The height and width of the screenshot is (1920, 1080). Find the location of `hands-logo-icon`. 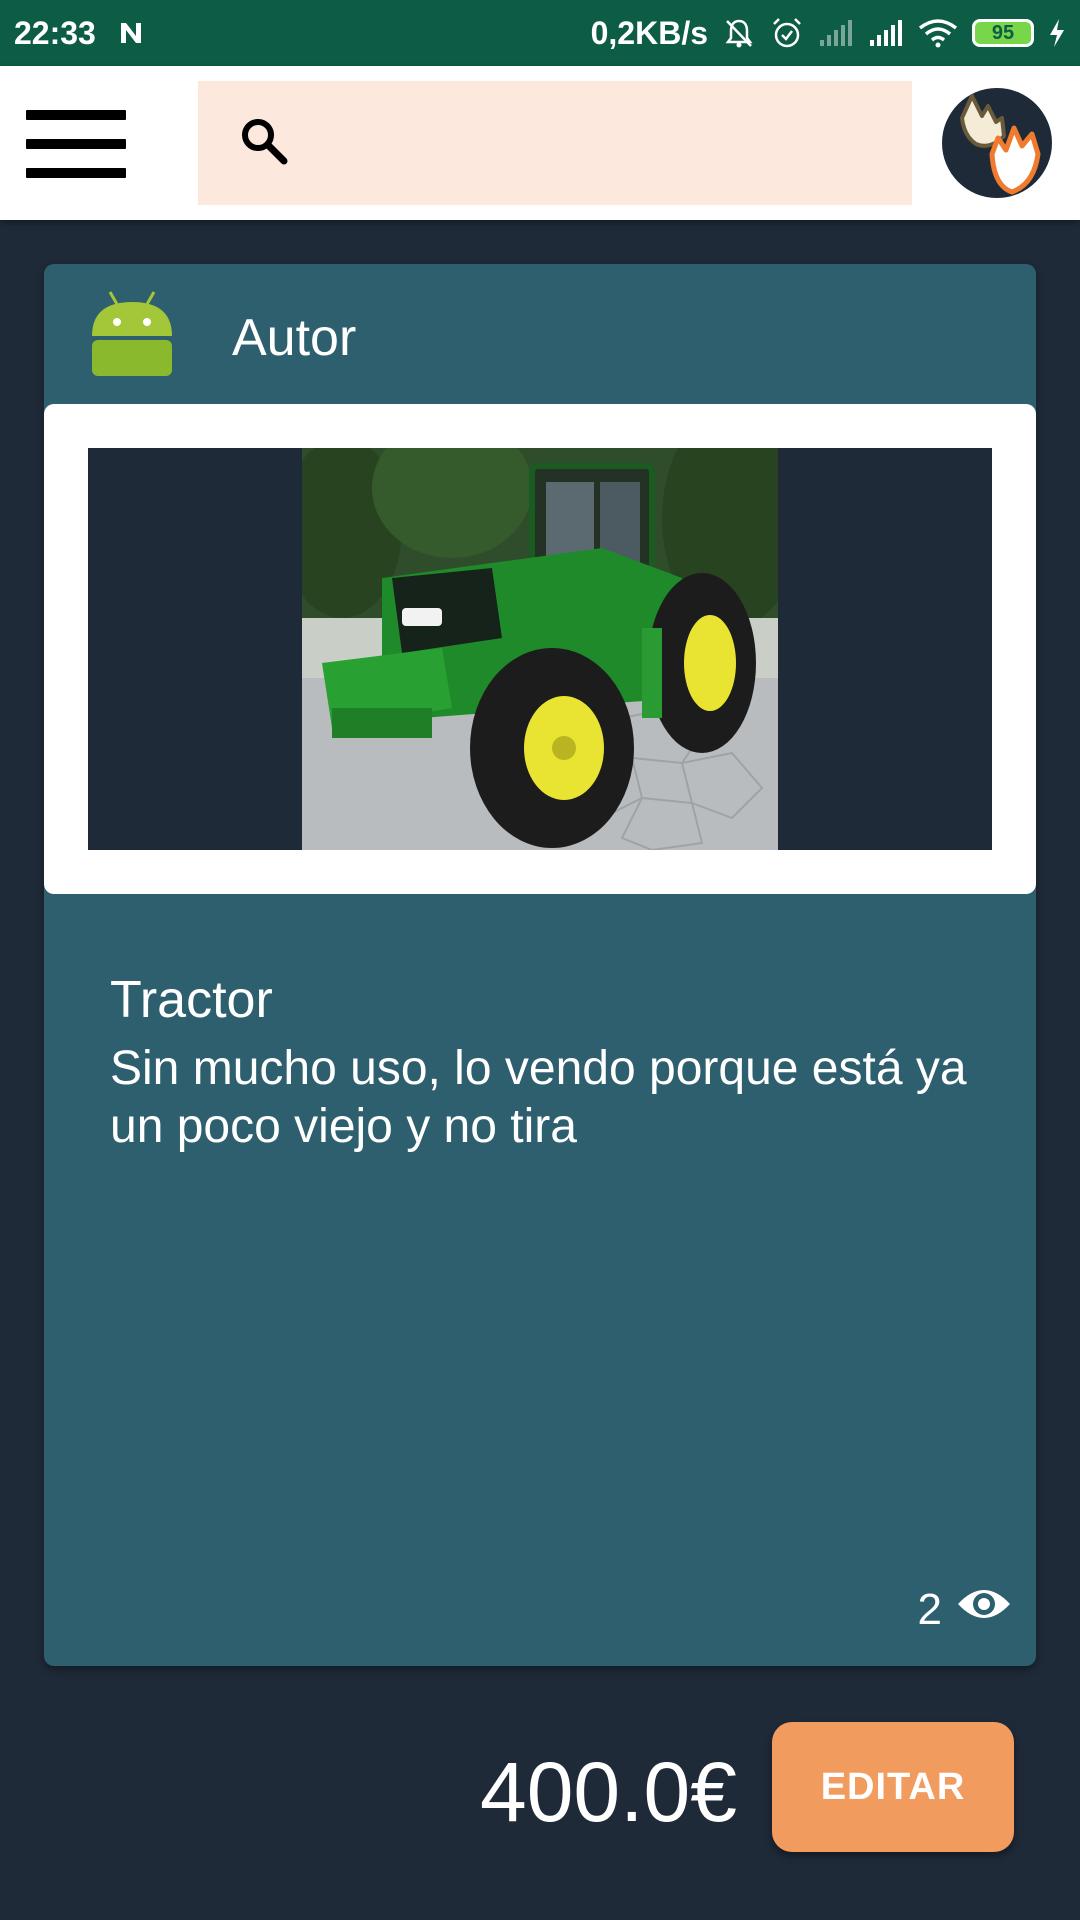

hands-logo-icon is located at coordinates (997, 143).